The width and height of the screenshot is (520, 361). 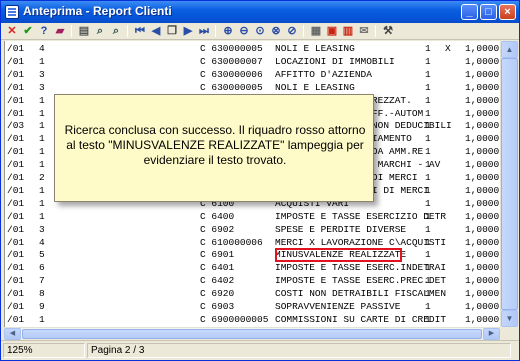 What do you see at coordinates (361, 281) in the screenshot?
I see `report-cell-d: IMPOSTE E TASSE ESERC.PREC.DET` at bounding box center [361, 281].